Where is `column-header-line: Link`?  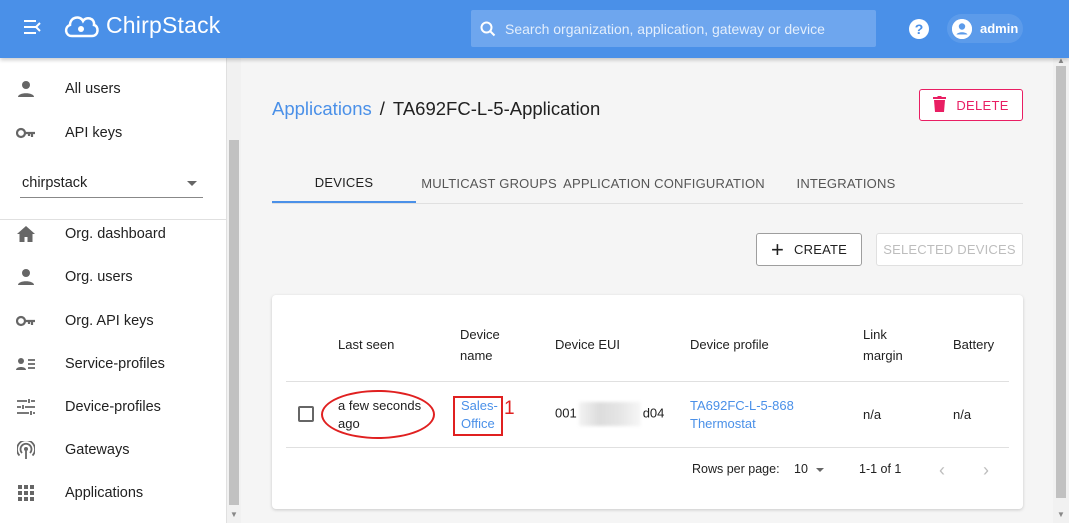
column-header-line: Link is located at coordinates (875, 334).